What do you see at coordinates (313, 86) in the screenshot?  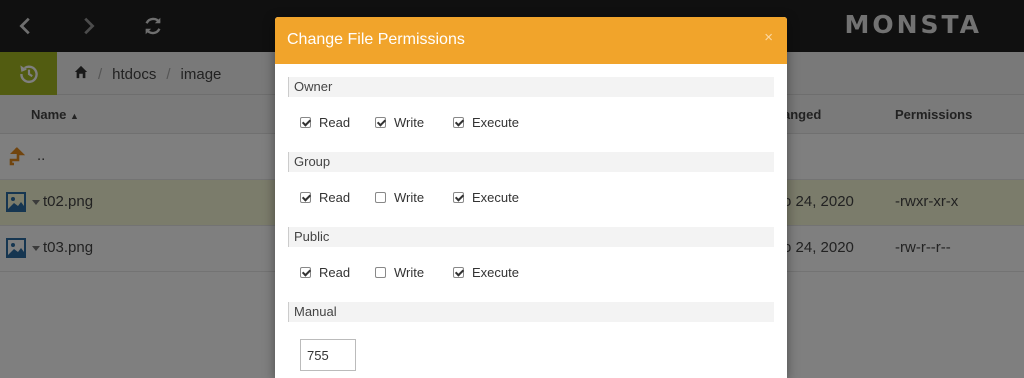 I see `owner-label: Owner` at bounding box center [313, 86].